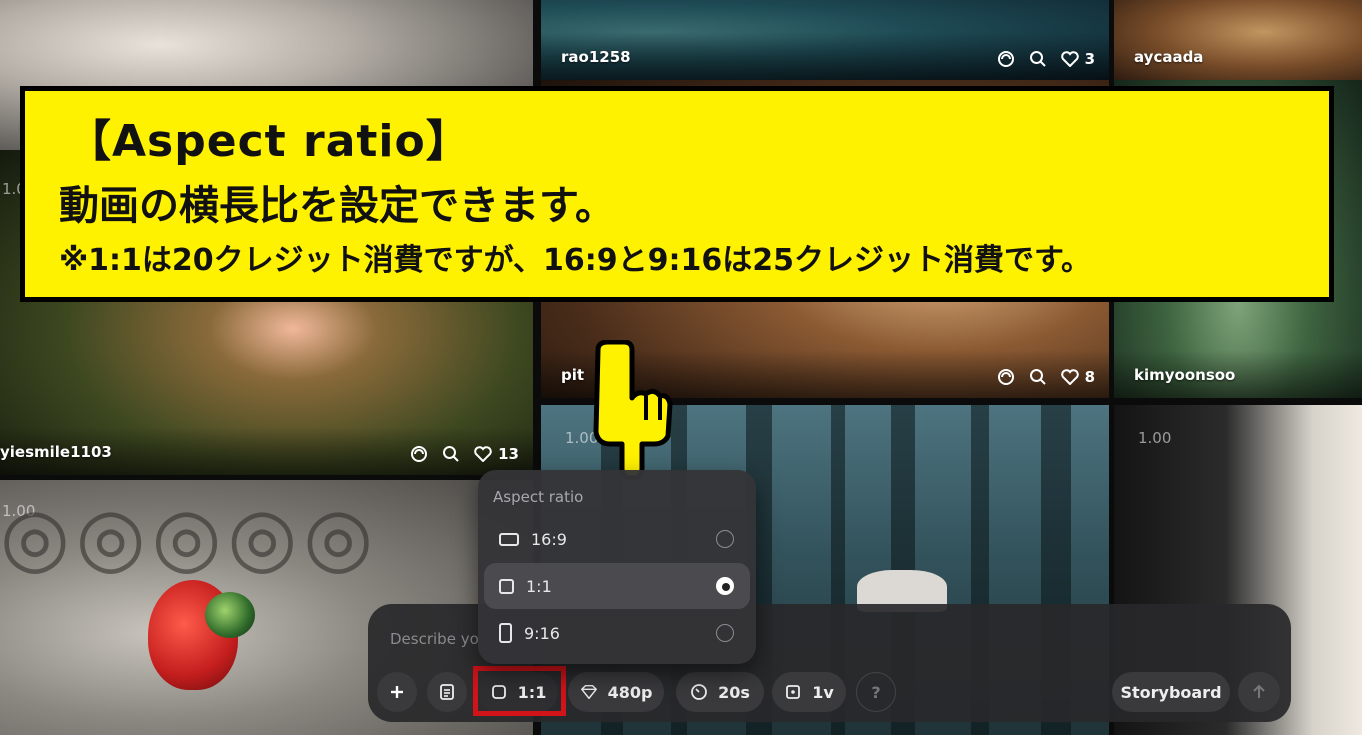  Describe the element at coordinates (596, 57) in the screenshot. I see `tile-username: rao1258` at that location.